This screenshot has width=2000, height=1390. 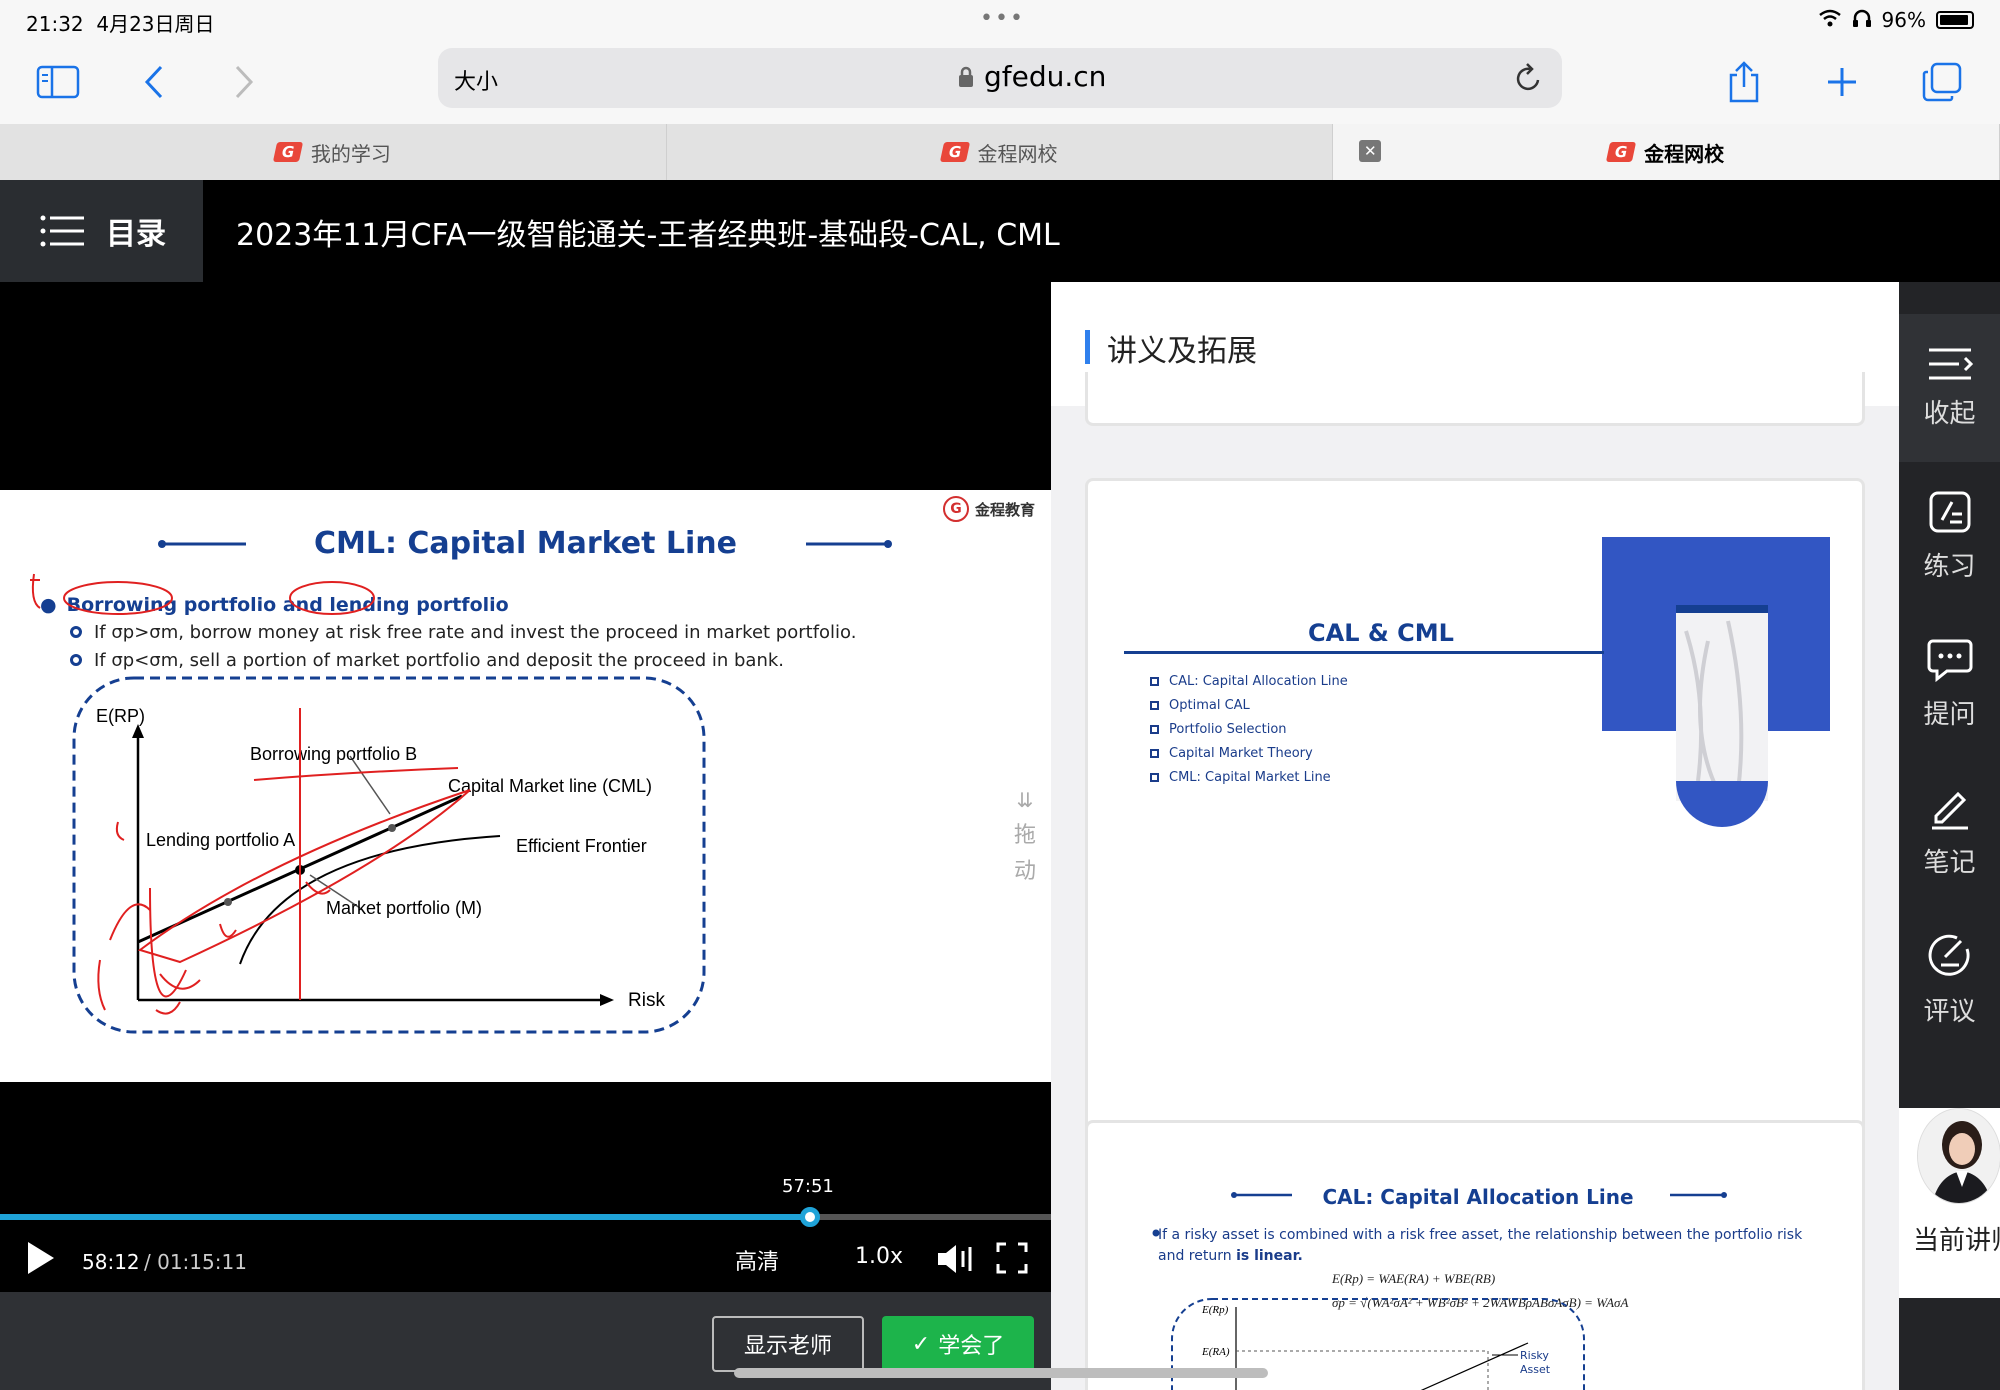 What do you see at coordinates (1529, 80) in the screenshot?
I see `reload-icon` at bounding box center [1529, 80].